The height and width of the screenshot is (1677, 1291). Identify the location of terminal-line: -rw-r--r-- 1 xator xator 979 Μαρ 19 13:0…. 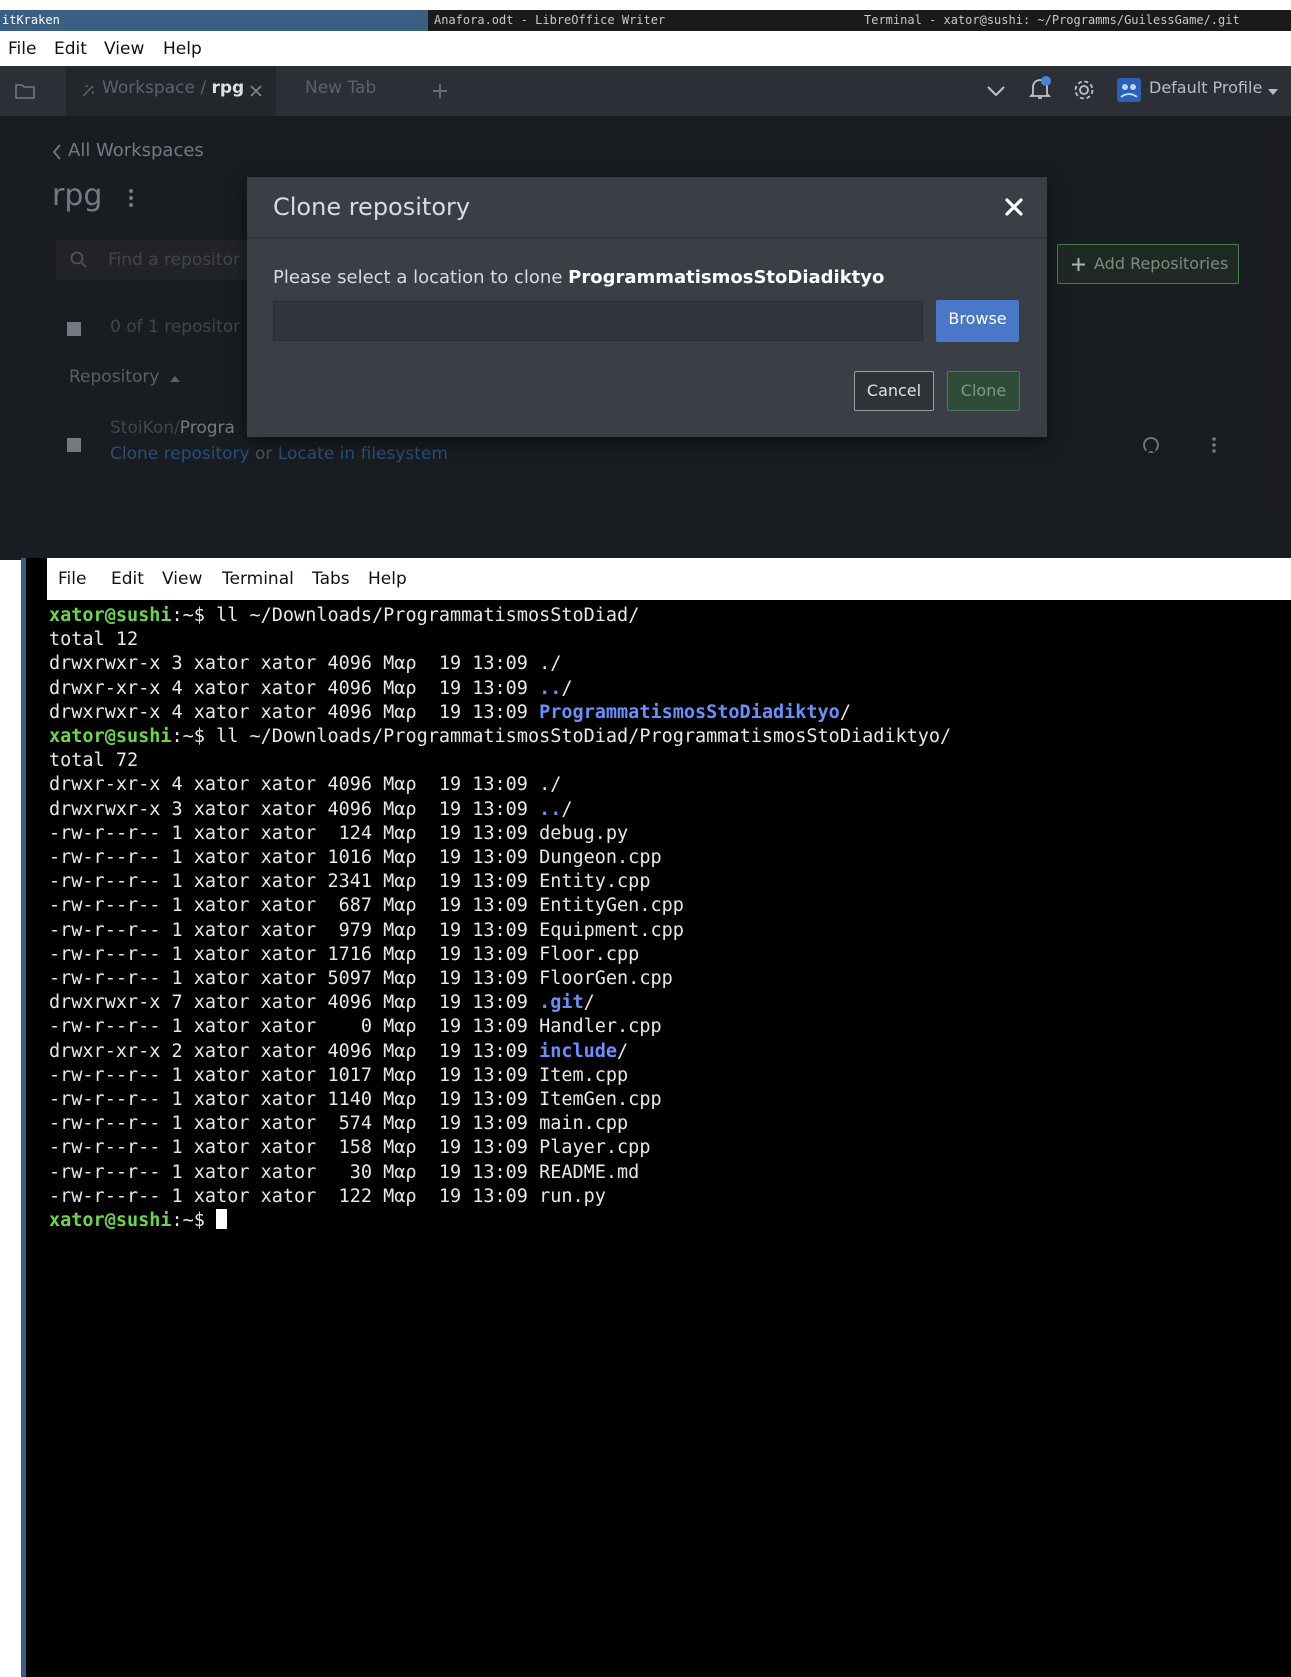
(669, 931).